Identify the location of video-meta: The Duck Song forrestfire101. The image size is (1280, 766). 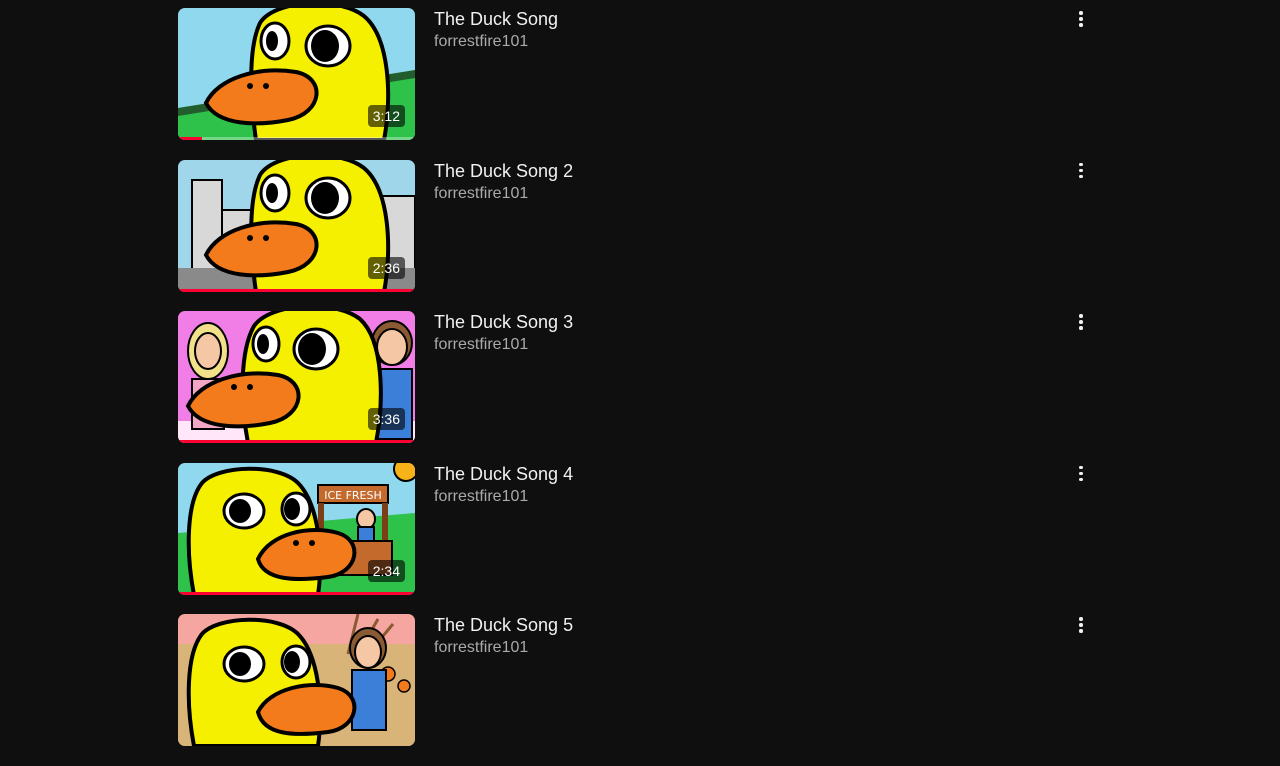
(496, 30).